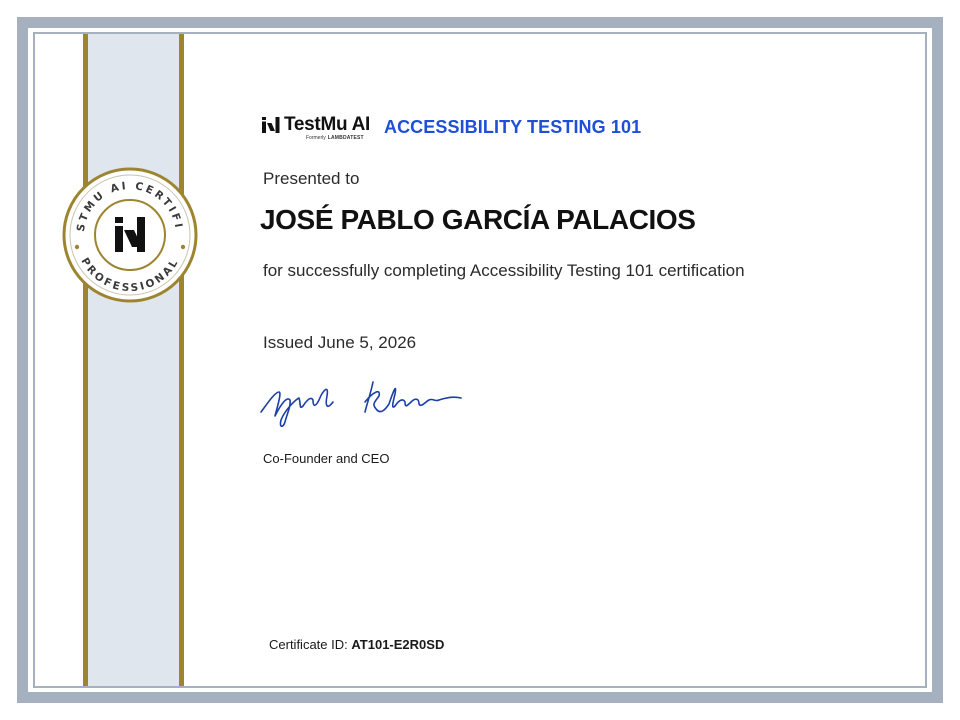 The image size is (960, 720). What do you see at coordinates (326, 458) in the screenshot?
I see `signer-title: Co-Founder and CEO` at bounding box center [326, 458].